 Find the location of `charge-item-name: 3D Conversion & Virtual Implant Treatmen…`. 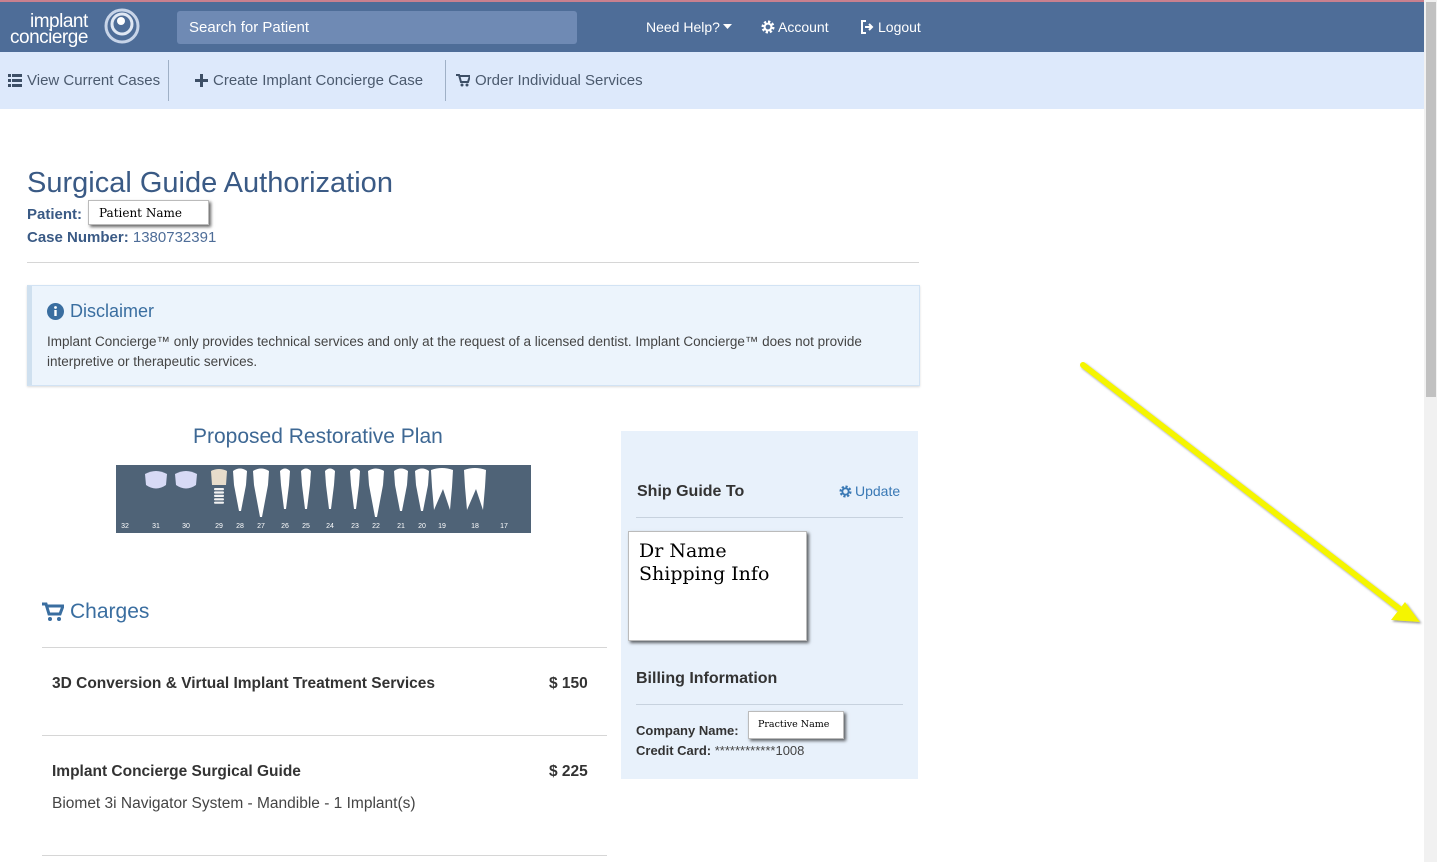

charge-item-name: 3D Conversion & Virtual Implant Treatmen… is located at coordinates (244, 683).